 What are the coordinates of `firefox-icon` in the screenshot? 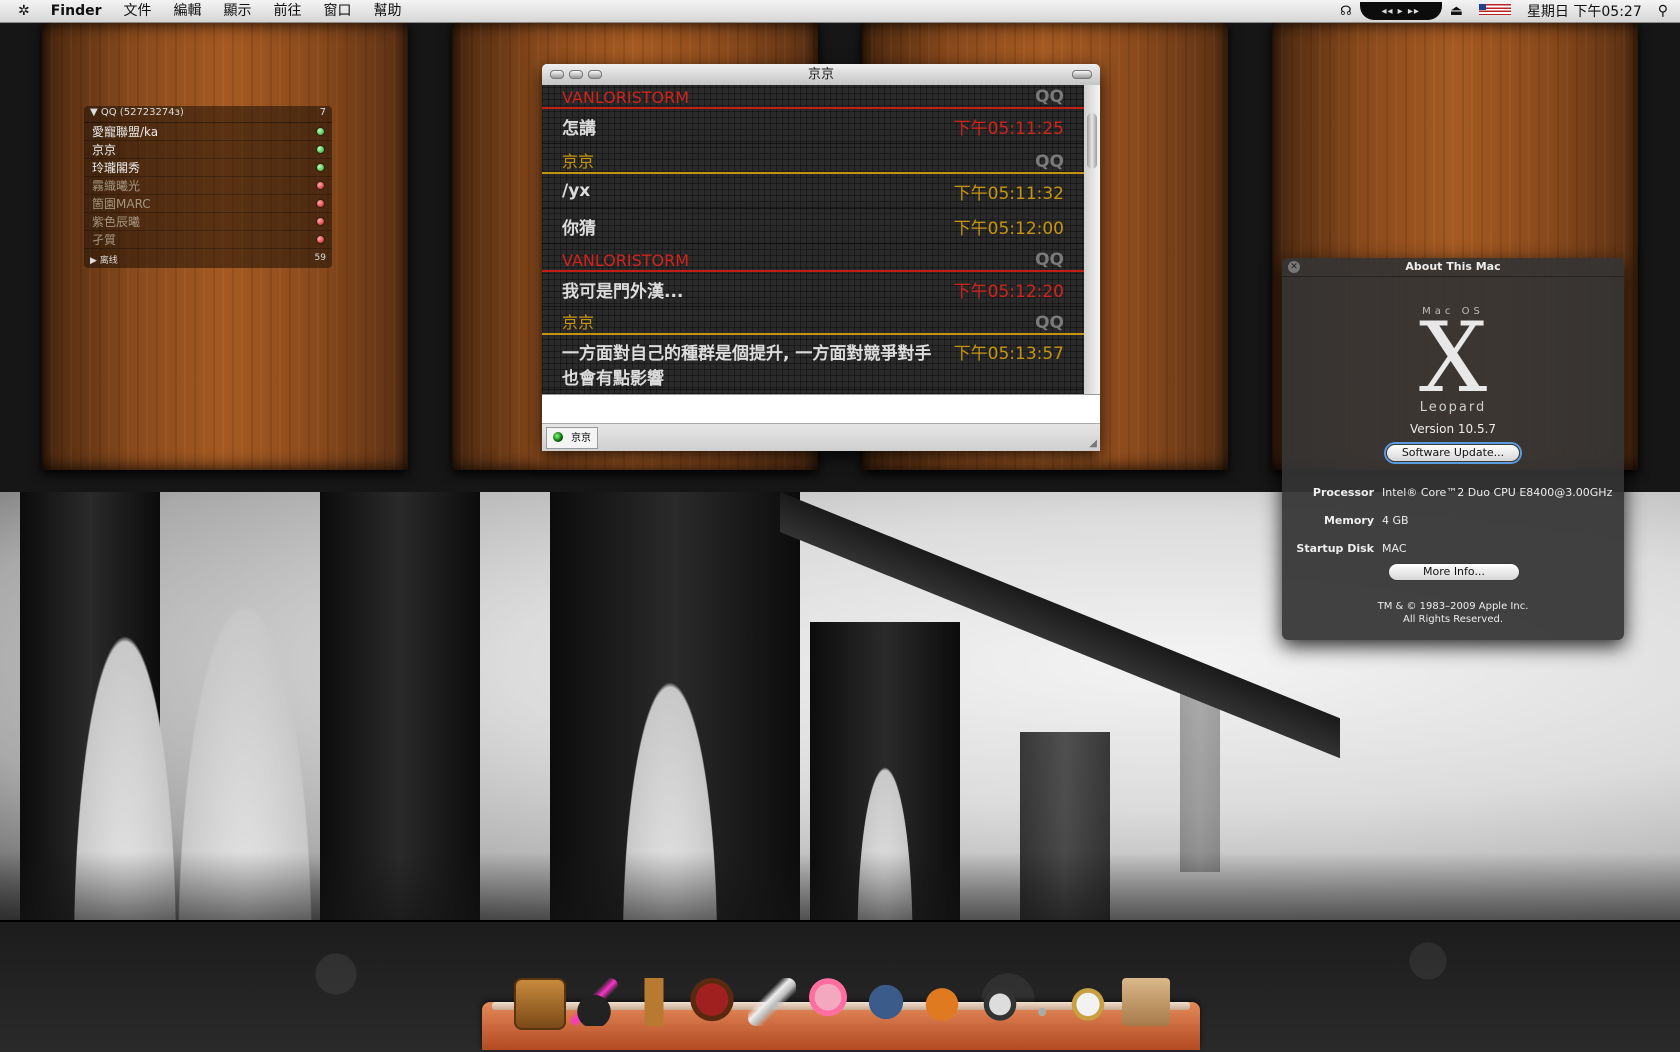 It's located at (942, 1002).